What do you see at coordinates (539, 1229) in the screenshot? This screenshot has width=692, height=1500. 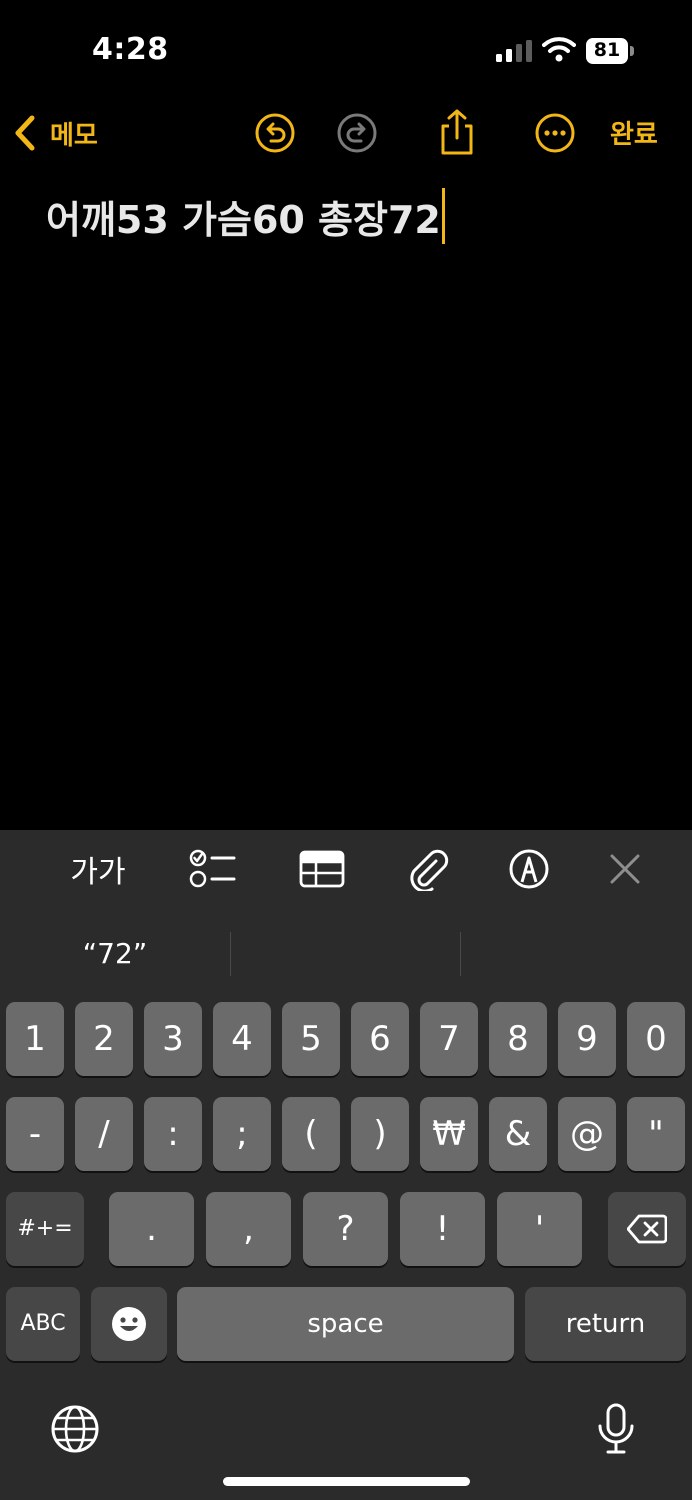 I see `key-apostrophe: '` at bounding box center [539, 1229].